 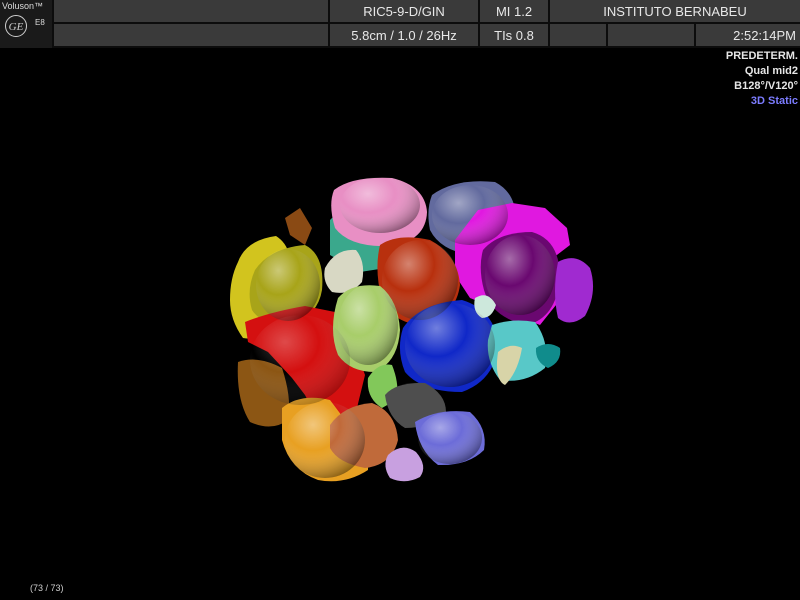 I want to click on frame-counter: (73 / 73), so click(x=47, y=588).